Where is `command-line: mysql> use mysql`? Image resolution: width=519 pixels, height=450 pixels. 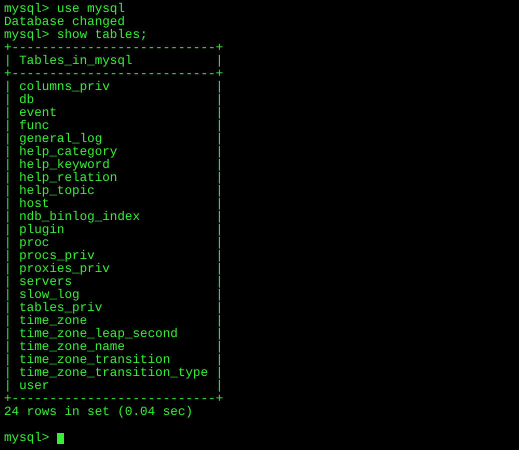 command-line: mysql> use mysql is located at coordinates (64, 9).